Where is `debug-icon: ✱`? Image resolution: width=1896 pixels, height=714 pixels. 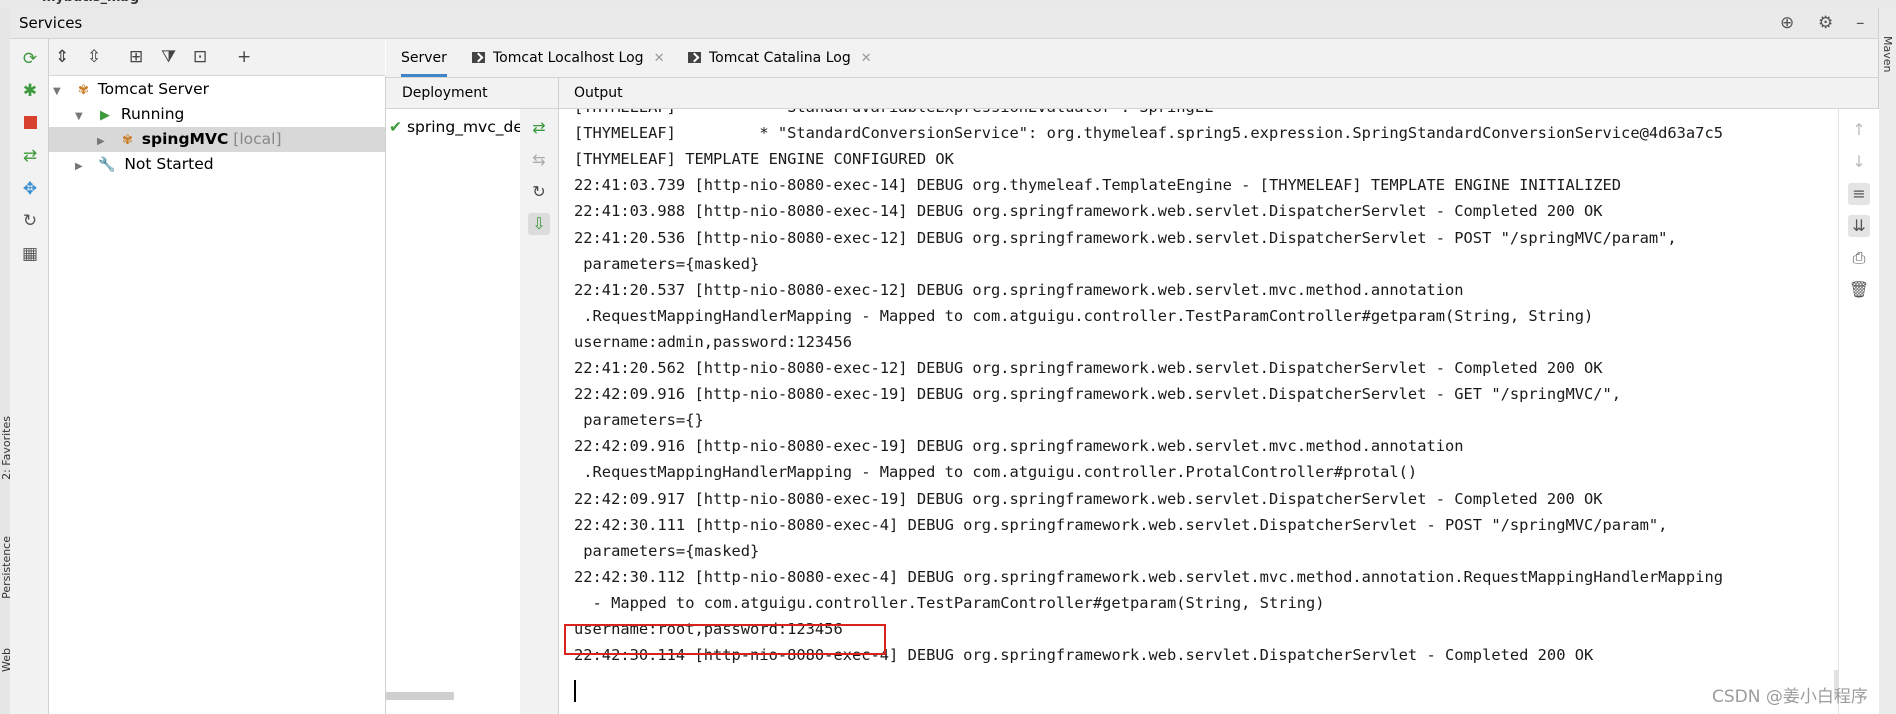
debug-icon: ✱ is located at coordinates (30, 91).